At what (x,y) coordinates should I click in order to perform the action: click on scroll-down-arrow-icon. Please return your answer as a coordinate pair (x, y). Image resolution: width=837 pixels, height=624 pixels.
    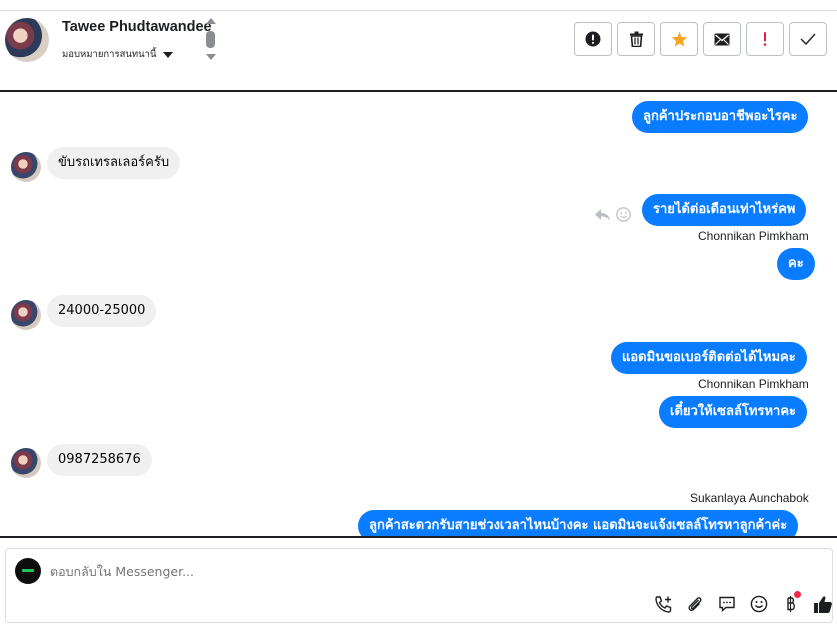
    Looking at the image, I should click on (211, 57).